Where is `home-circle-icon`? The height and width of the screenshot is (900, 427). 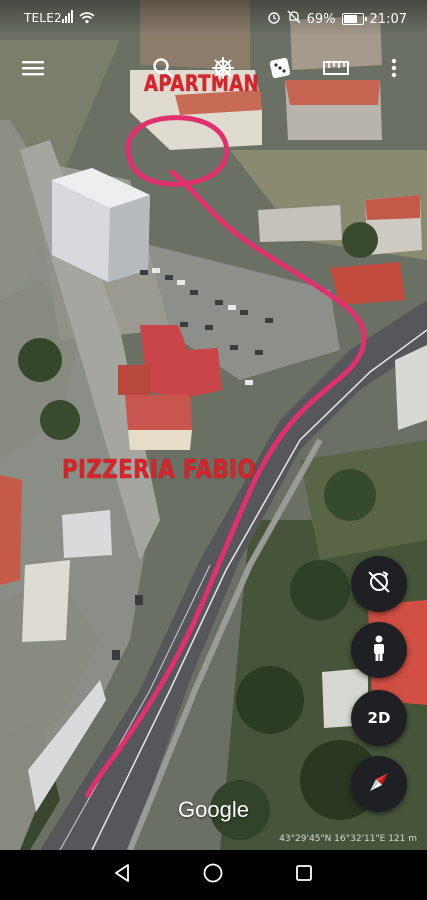
home-circle-icon is located at coordinates (213, 875).